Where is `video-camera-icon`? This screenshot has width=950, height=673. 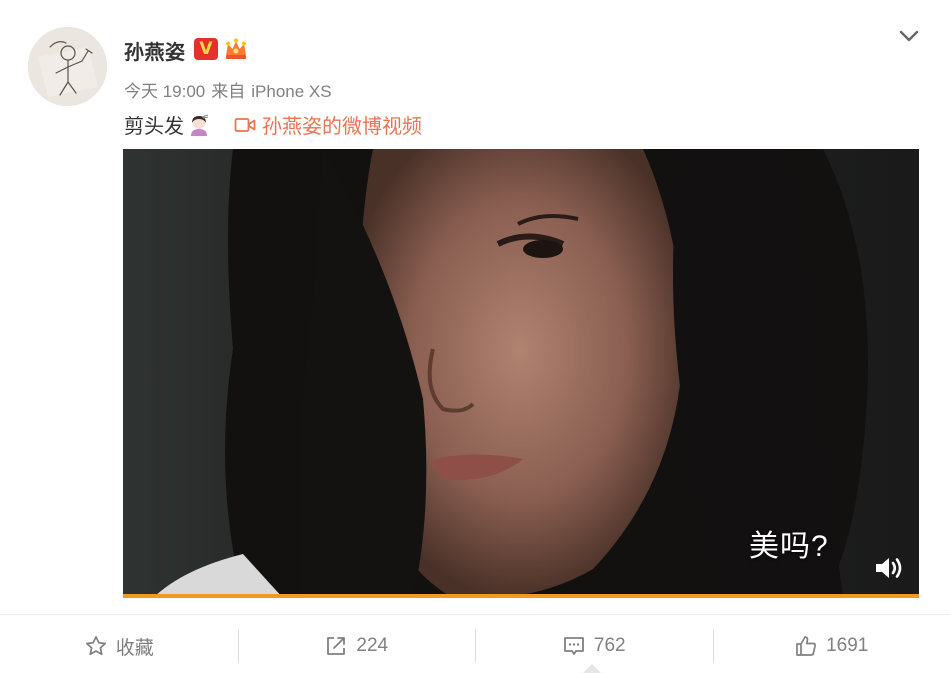
video-camera-icon is located at coordinates (245, 124).